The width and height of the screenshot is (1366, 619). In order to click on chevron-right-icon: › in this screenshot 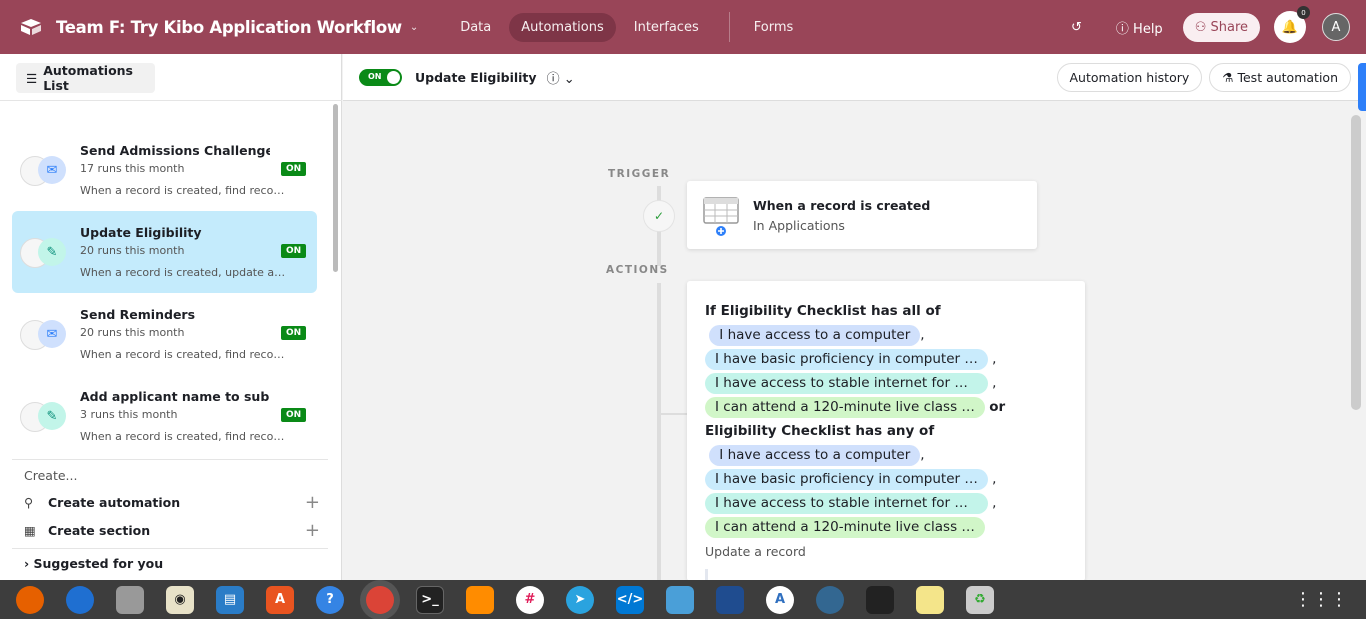, I will do `click(29, 563)`.